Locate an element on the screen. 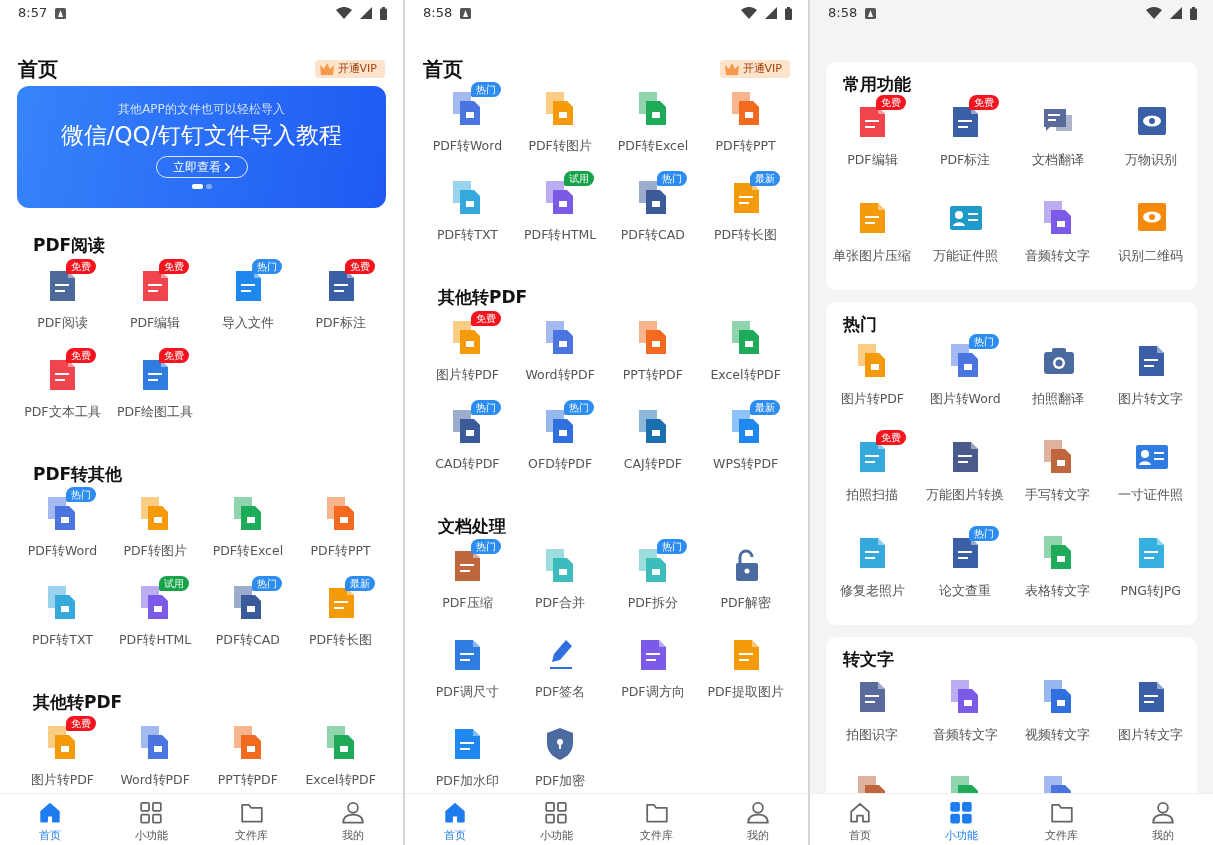 This screenshot has height=845, width=1213. tool-label: 视频转文字 is located at coordinates (1058, 735).